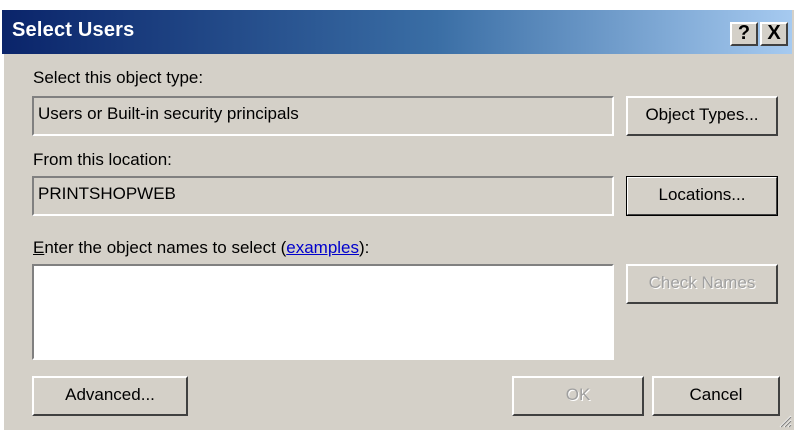 The image size is (794, 430). Describe the element at coordinates (323, 116) in the screenshot. I see `object-type-field: Users or Built-in security principals` at that location.